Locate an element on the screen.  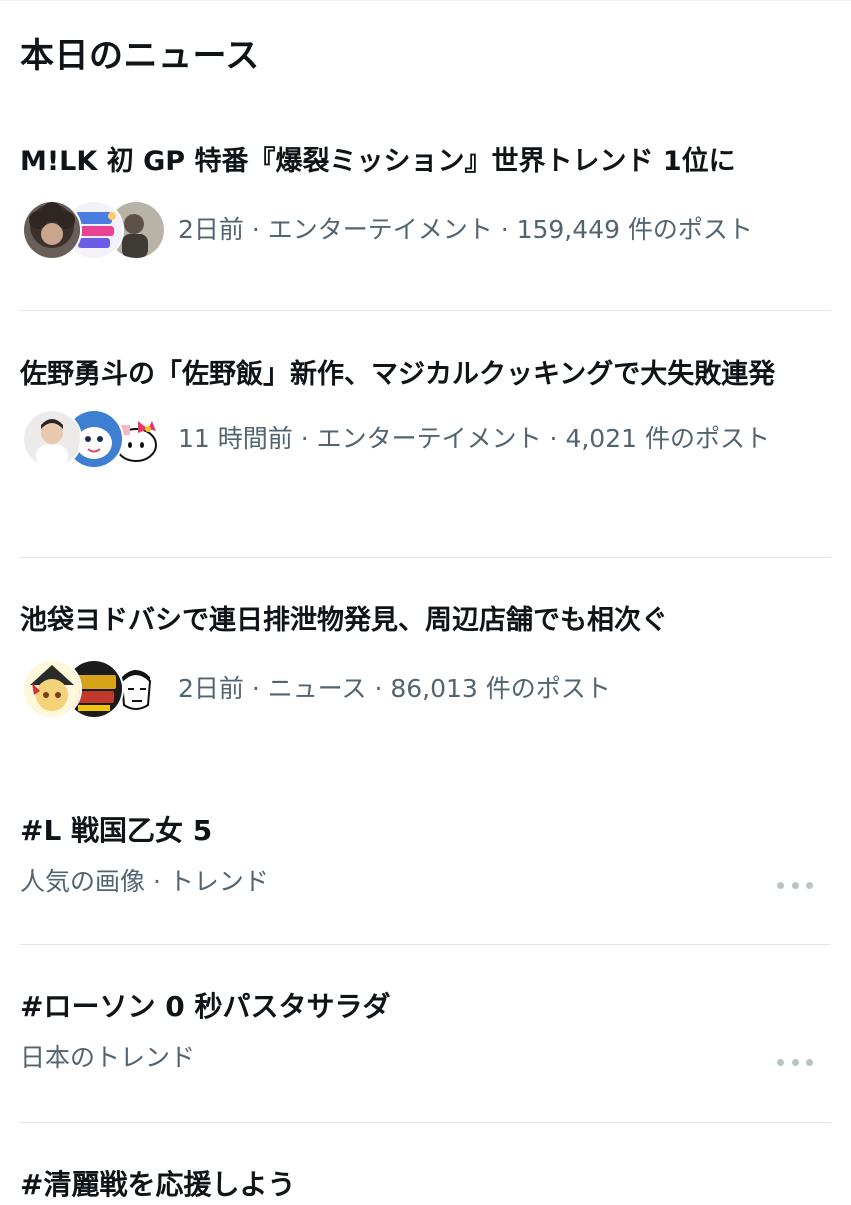
news-headline: M!LK 初 GP 特番『爆裂ミッション』世界トレンド 1位に is located at coordinates (425, 162).